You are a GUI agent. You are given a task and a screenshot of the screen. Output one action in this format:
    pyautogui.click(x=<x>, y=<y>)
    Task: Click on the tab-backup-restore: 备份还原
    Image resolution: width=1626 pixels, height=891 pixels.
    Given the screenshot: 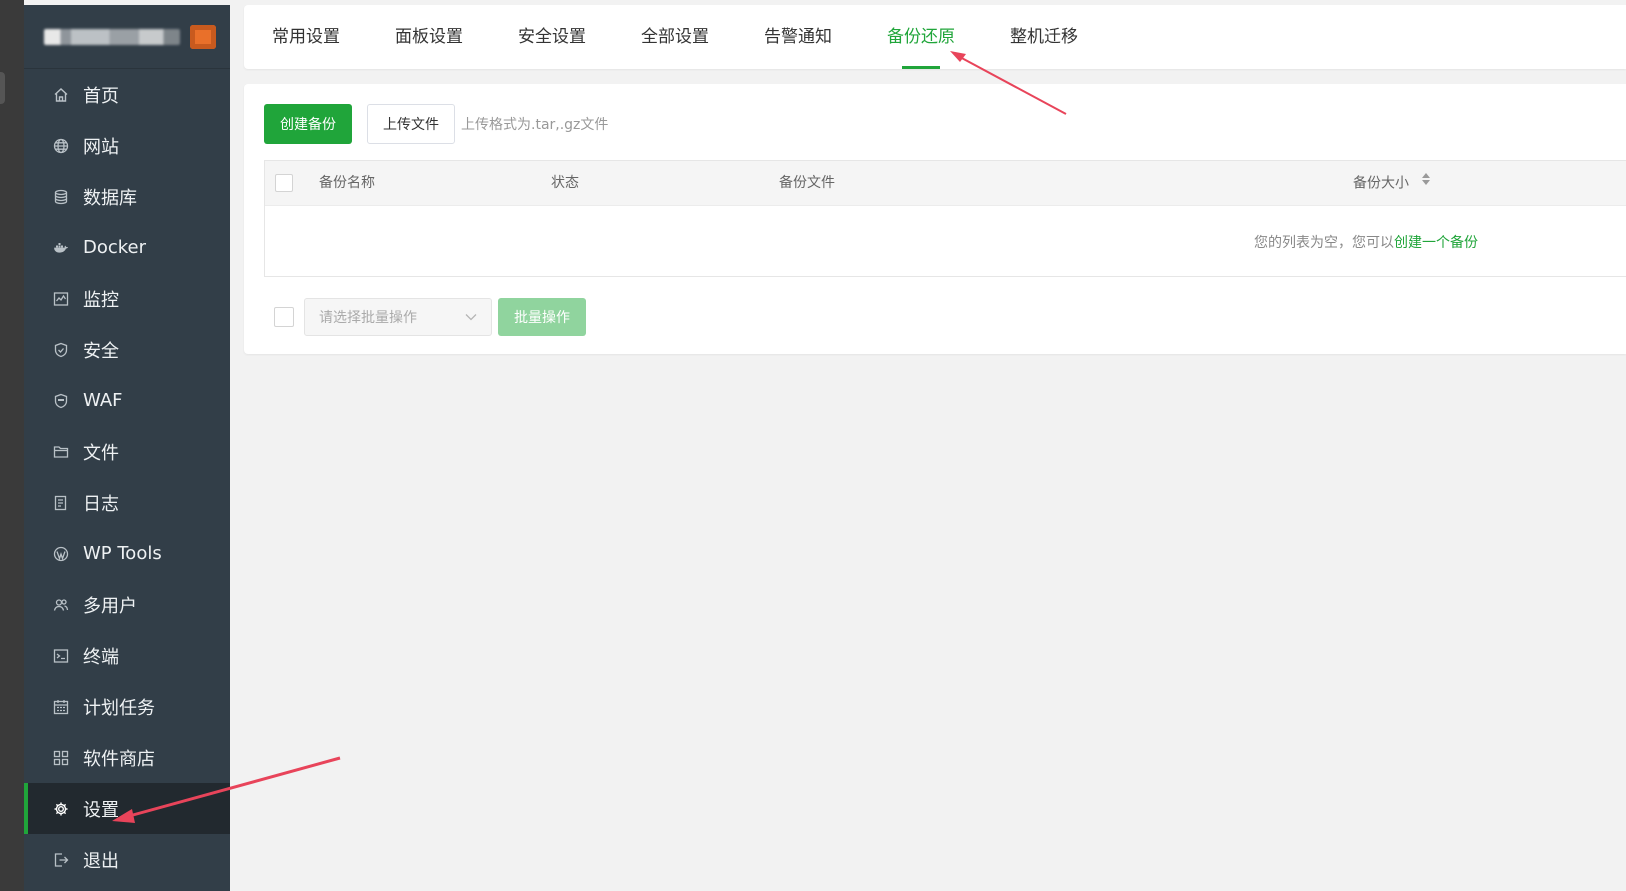 What is the action you would take?
    pyautogui.click(x=921, y=37)
    